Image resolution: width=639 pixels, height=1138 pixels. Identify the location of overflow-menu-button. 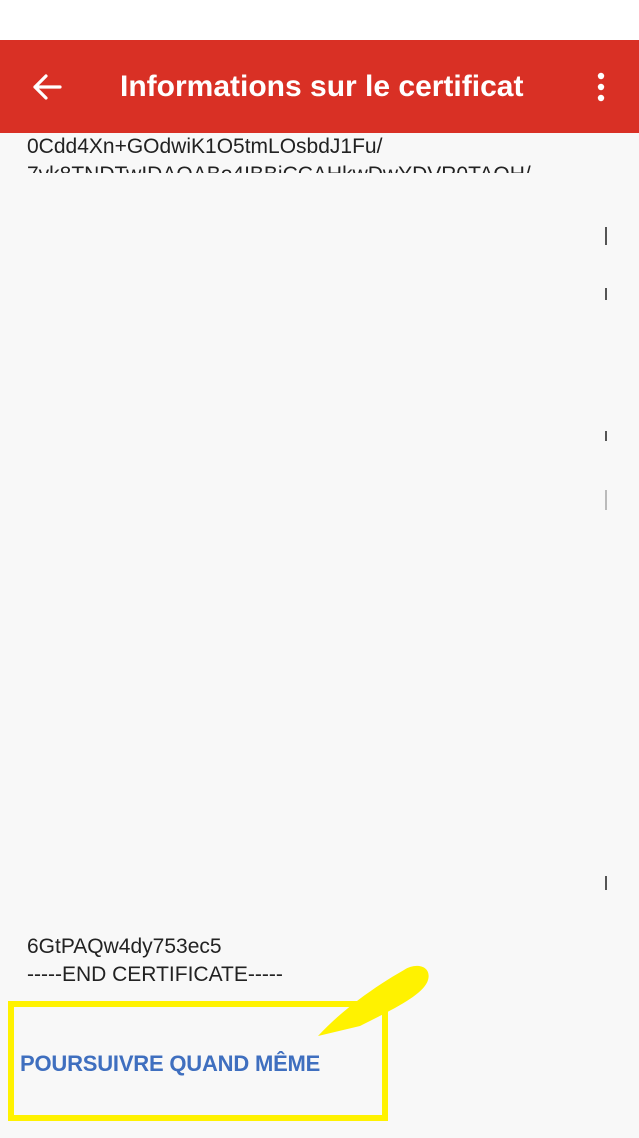
(601, 87).